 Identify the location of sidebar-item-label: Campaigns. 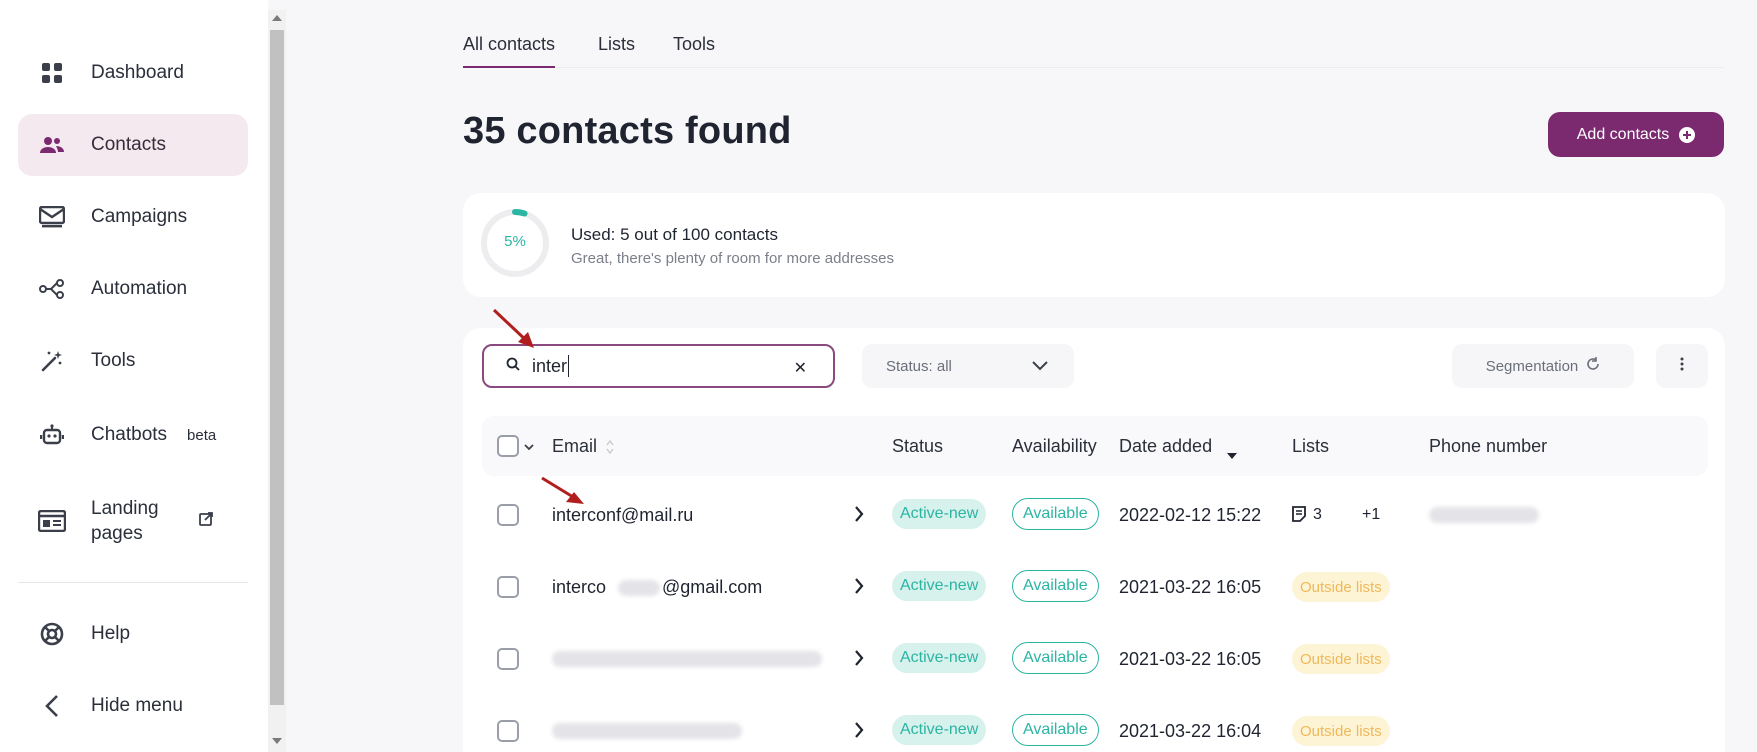
(139, 216).